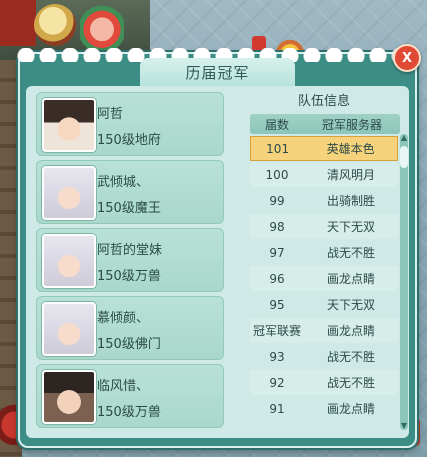  Describe the element at coordinates (277, 304) in the screenshot. I see `cell-session: 95` at that location.